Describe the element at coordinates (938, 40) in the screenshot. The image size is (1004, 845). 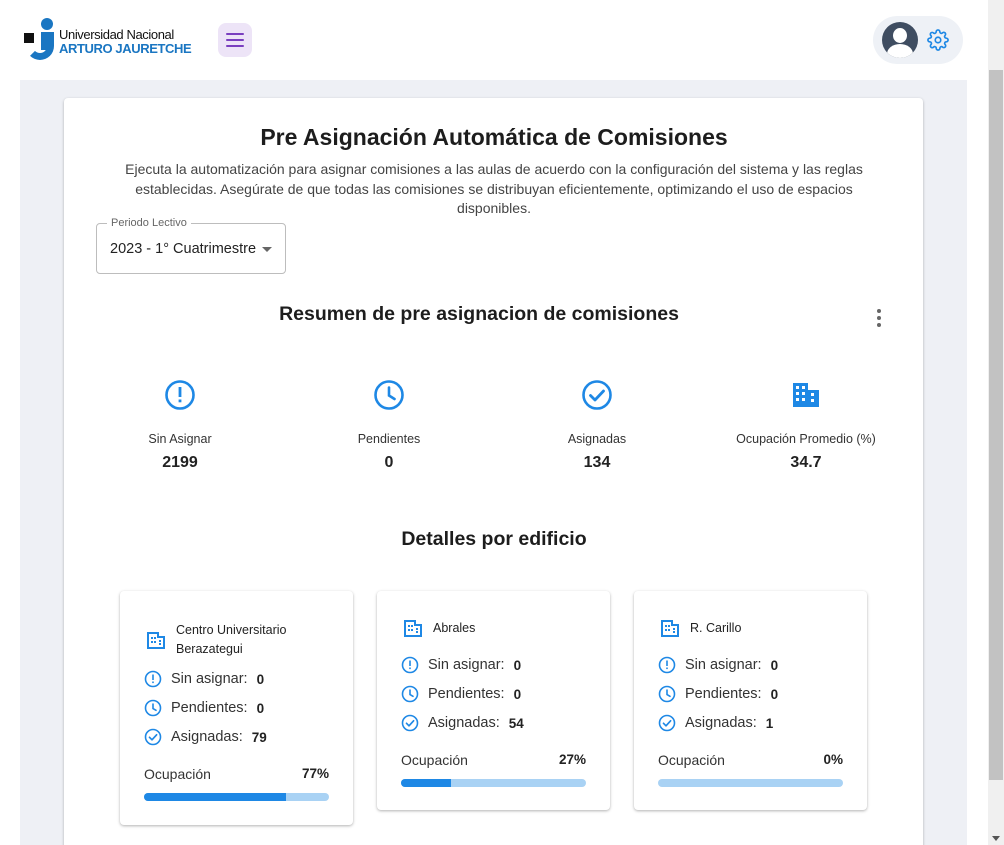
I see `gear-icon` at that location.